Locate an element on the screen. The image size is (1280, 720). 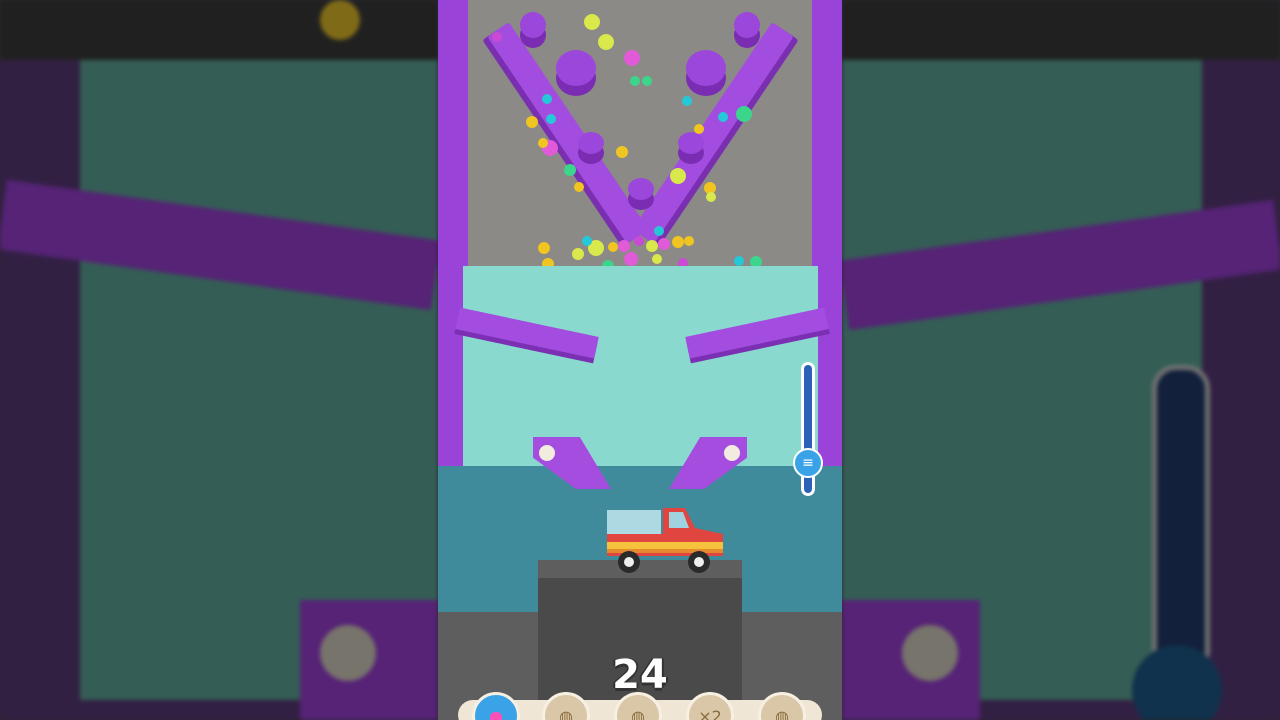
slider-handle: ≡ is located at coordinates (808, 463).